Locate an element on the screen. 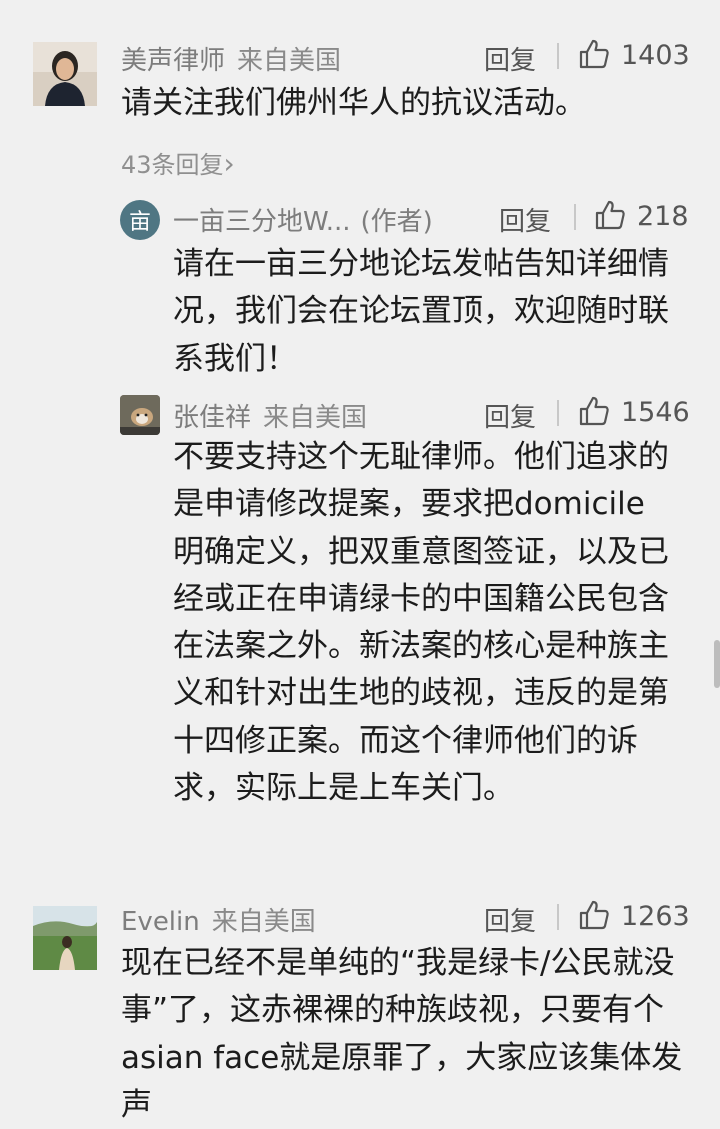  comment-text: 请在一亩三分地论坛发帖告知详细情况，我们会在论坛置顶，欢迎随时联系我们！ is located at coordinates (421, 311).